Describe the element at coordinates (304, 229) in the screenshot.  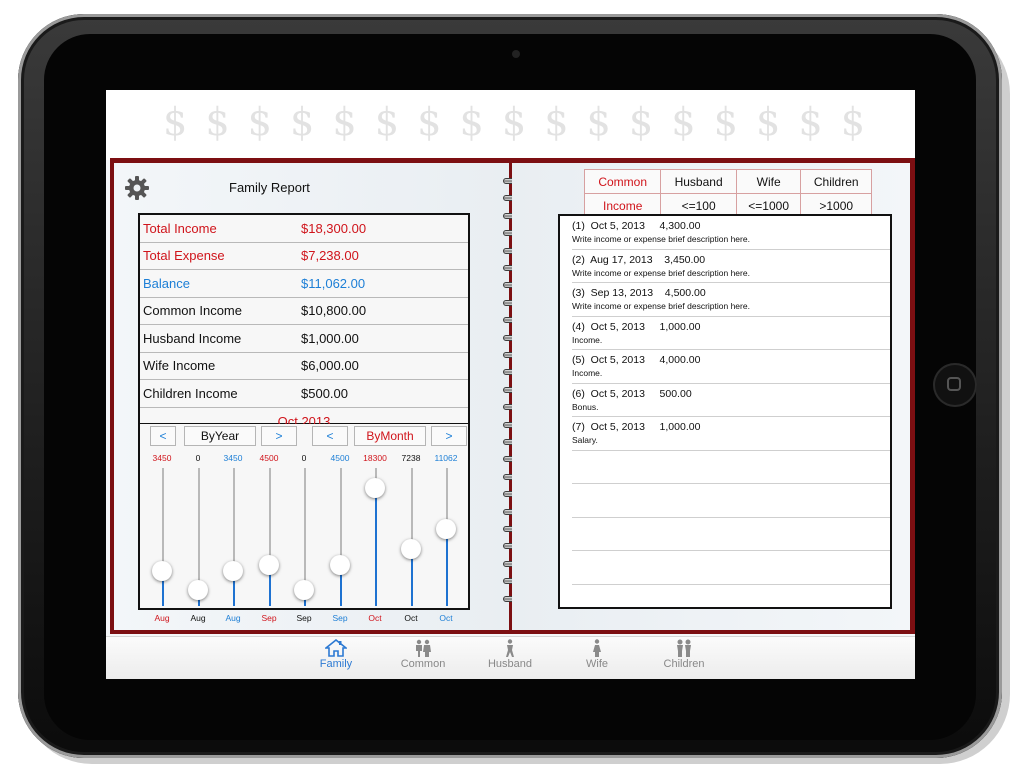
I see `summary-row: Total Income $18,300.00` at that location.